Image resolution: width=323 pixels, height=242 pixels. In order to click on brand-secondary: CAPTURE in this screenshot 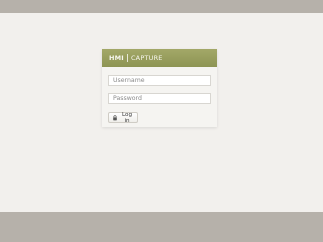, I will do `click(146, 58)`.